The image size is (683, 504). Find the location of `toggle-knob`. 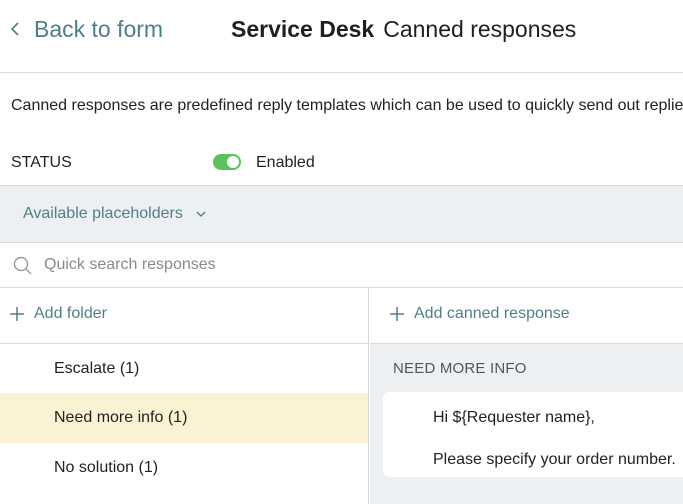

toggle-knob is located at coordinates (233, 162).